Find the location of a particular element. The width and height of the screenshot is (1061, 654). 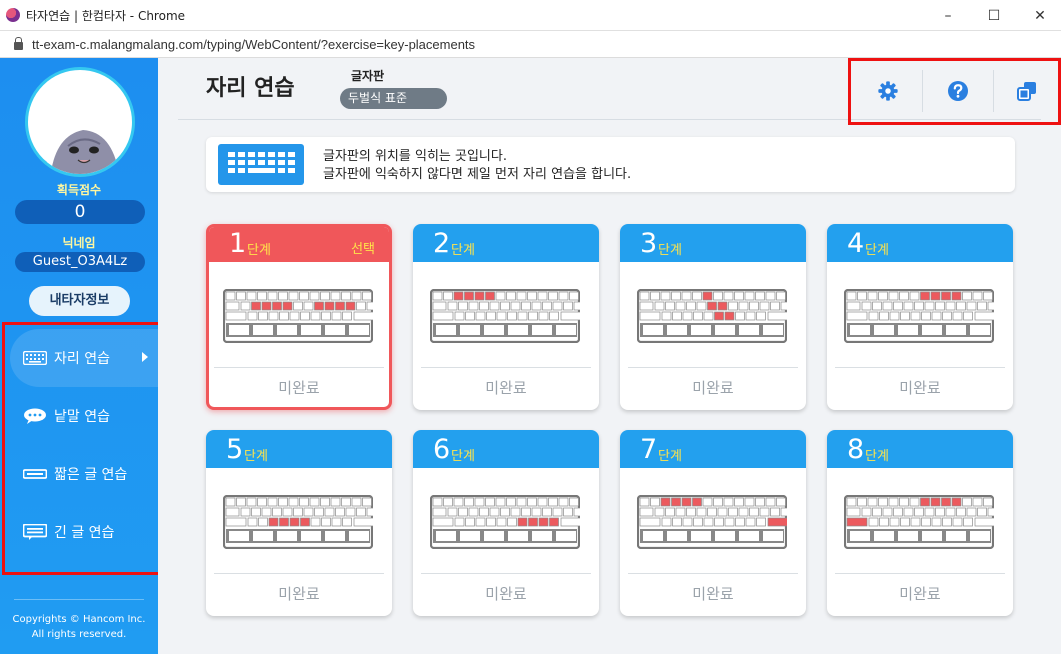

minimize-button: – is located at coordinates (948, 15).